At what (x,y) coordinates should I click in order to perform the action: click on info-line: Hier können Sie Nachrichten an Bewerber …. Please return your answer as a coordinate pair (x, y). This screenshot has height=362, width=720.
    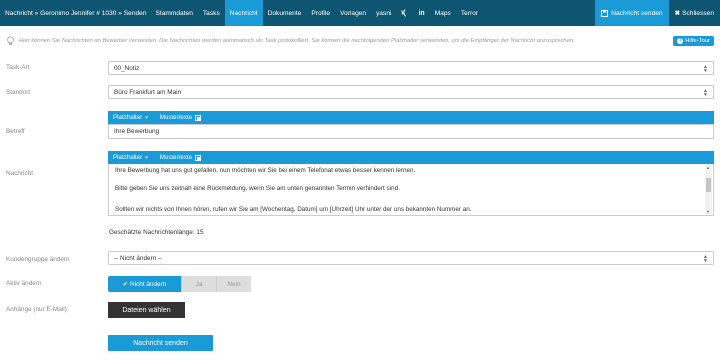
    Looking at the image, I should click on (360, 41).